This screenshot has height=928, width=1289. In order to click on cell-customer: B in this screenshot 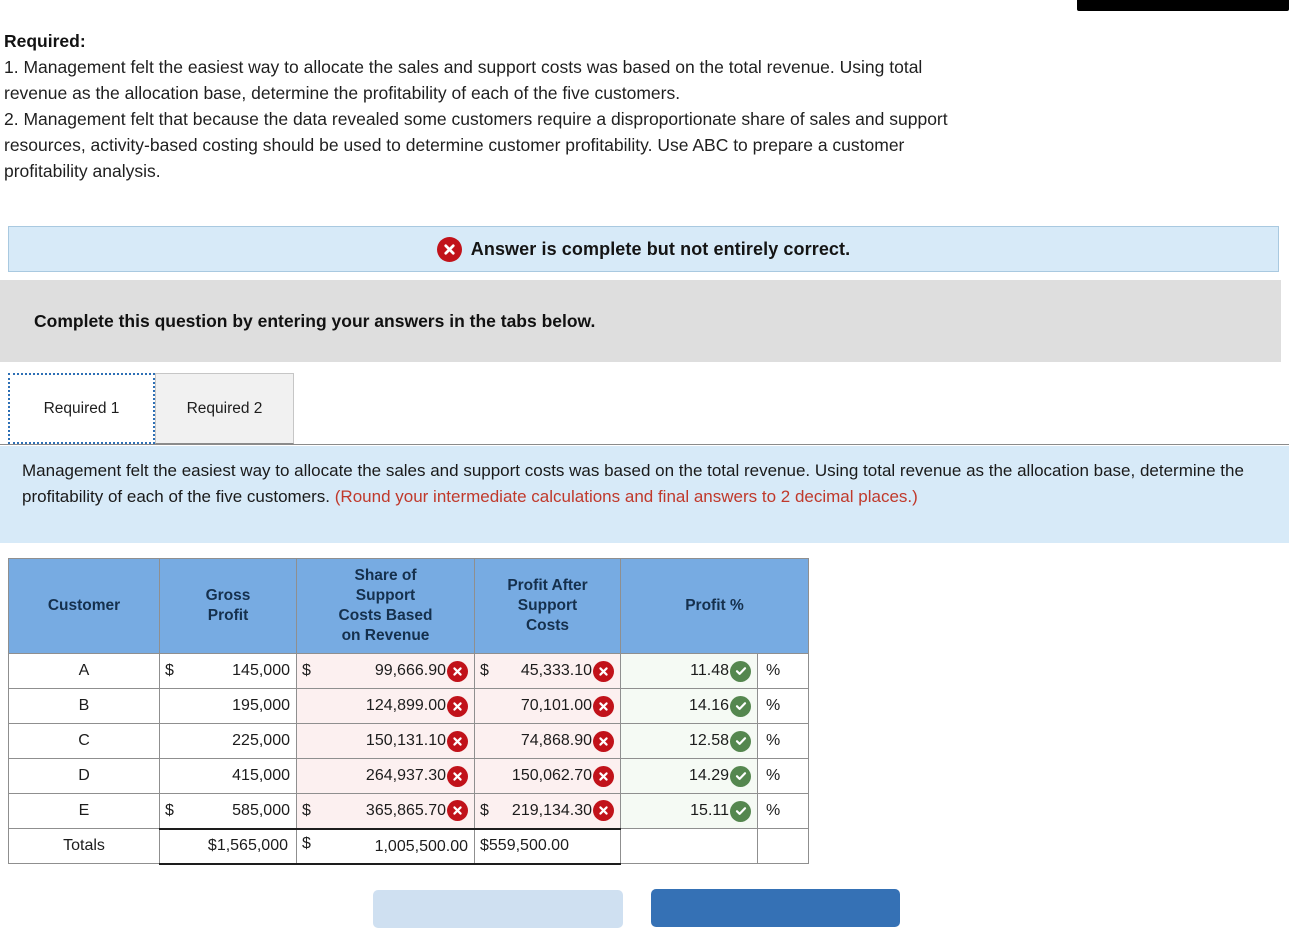, I will do `click(84, 706)`.